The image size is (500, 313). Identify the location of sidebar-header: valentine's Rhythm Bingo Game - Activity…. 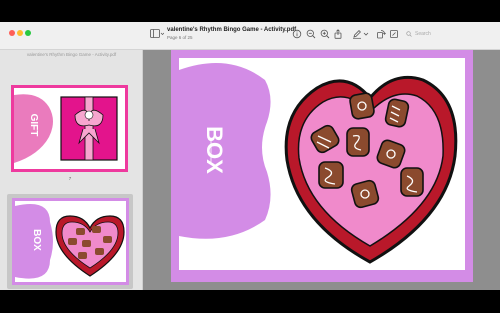
(71, 54).